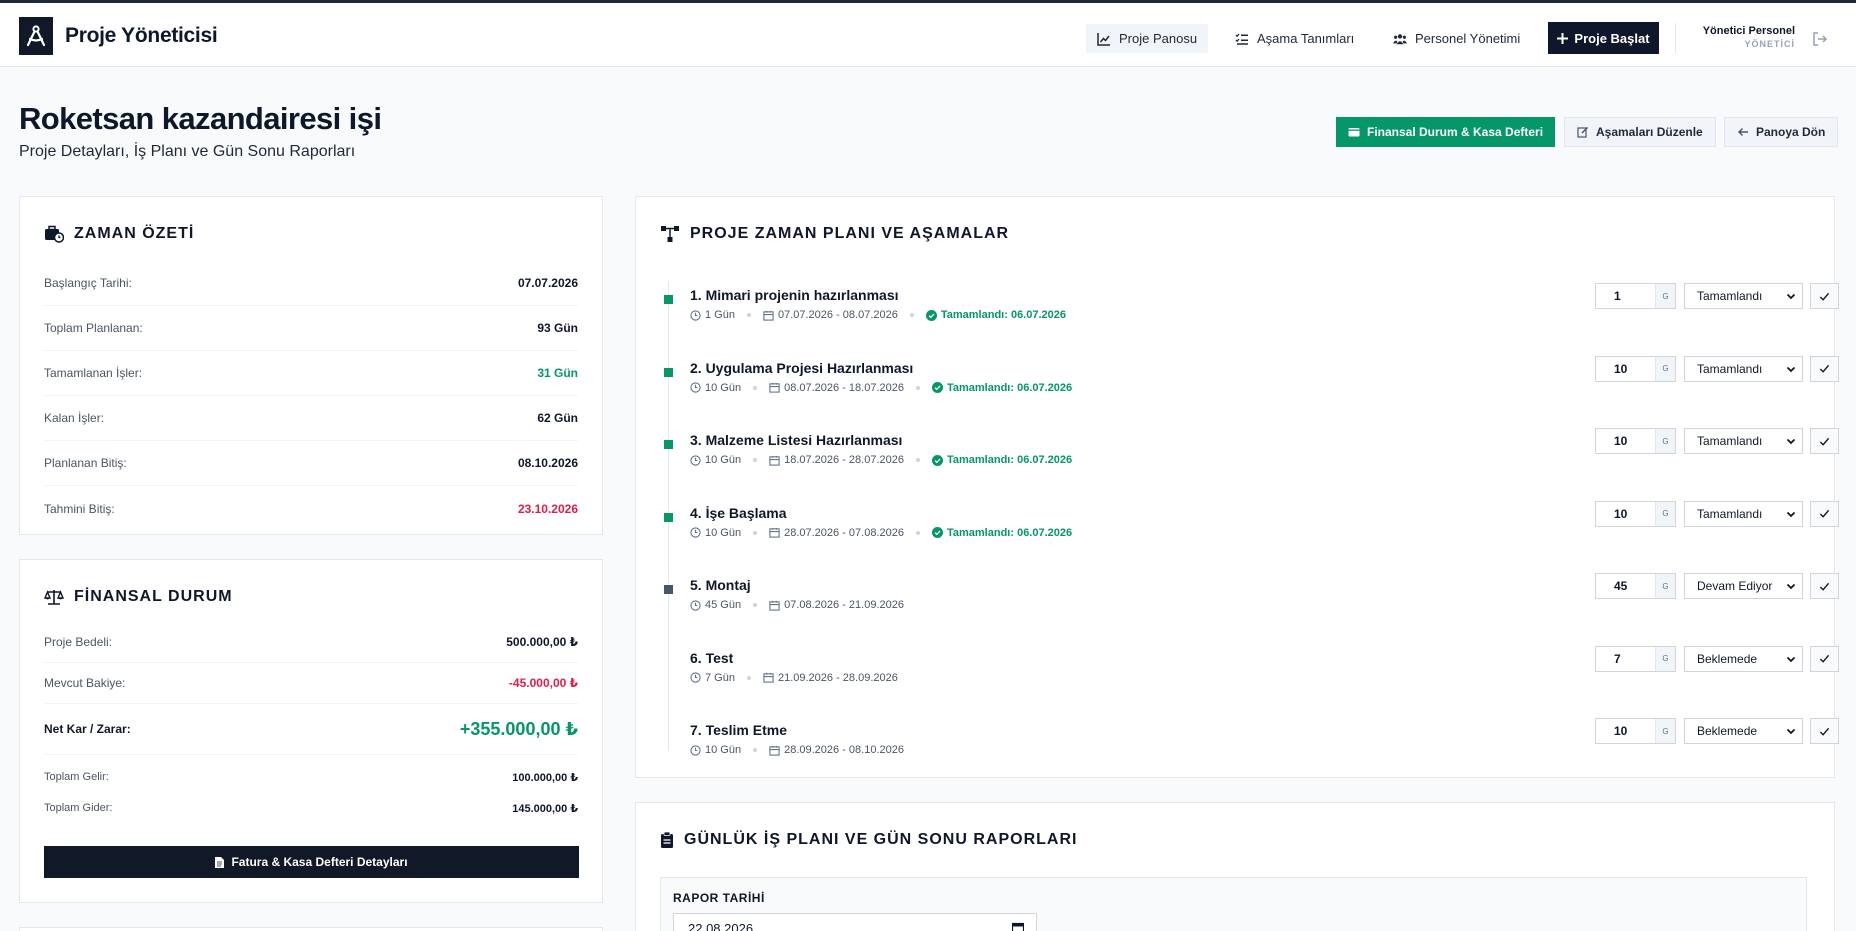 The height and width of the screenshot is (931, 1856). I want to click on stage-duration: 1 Gün, so click(712, 315).